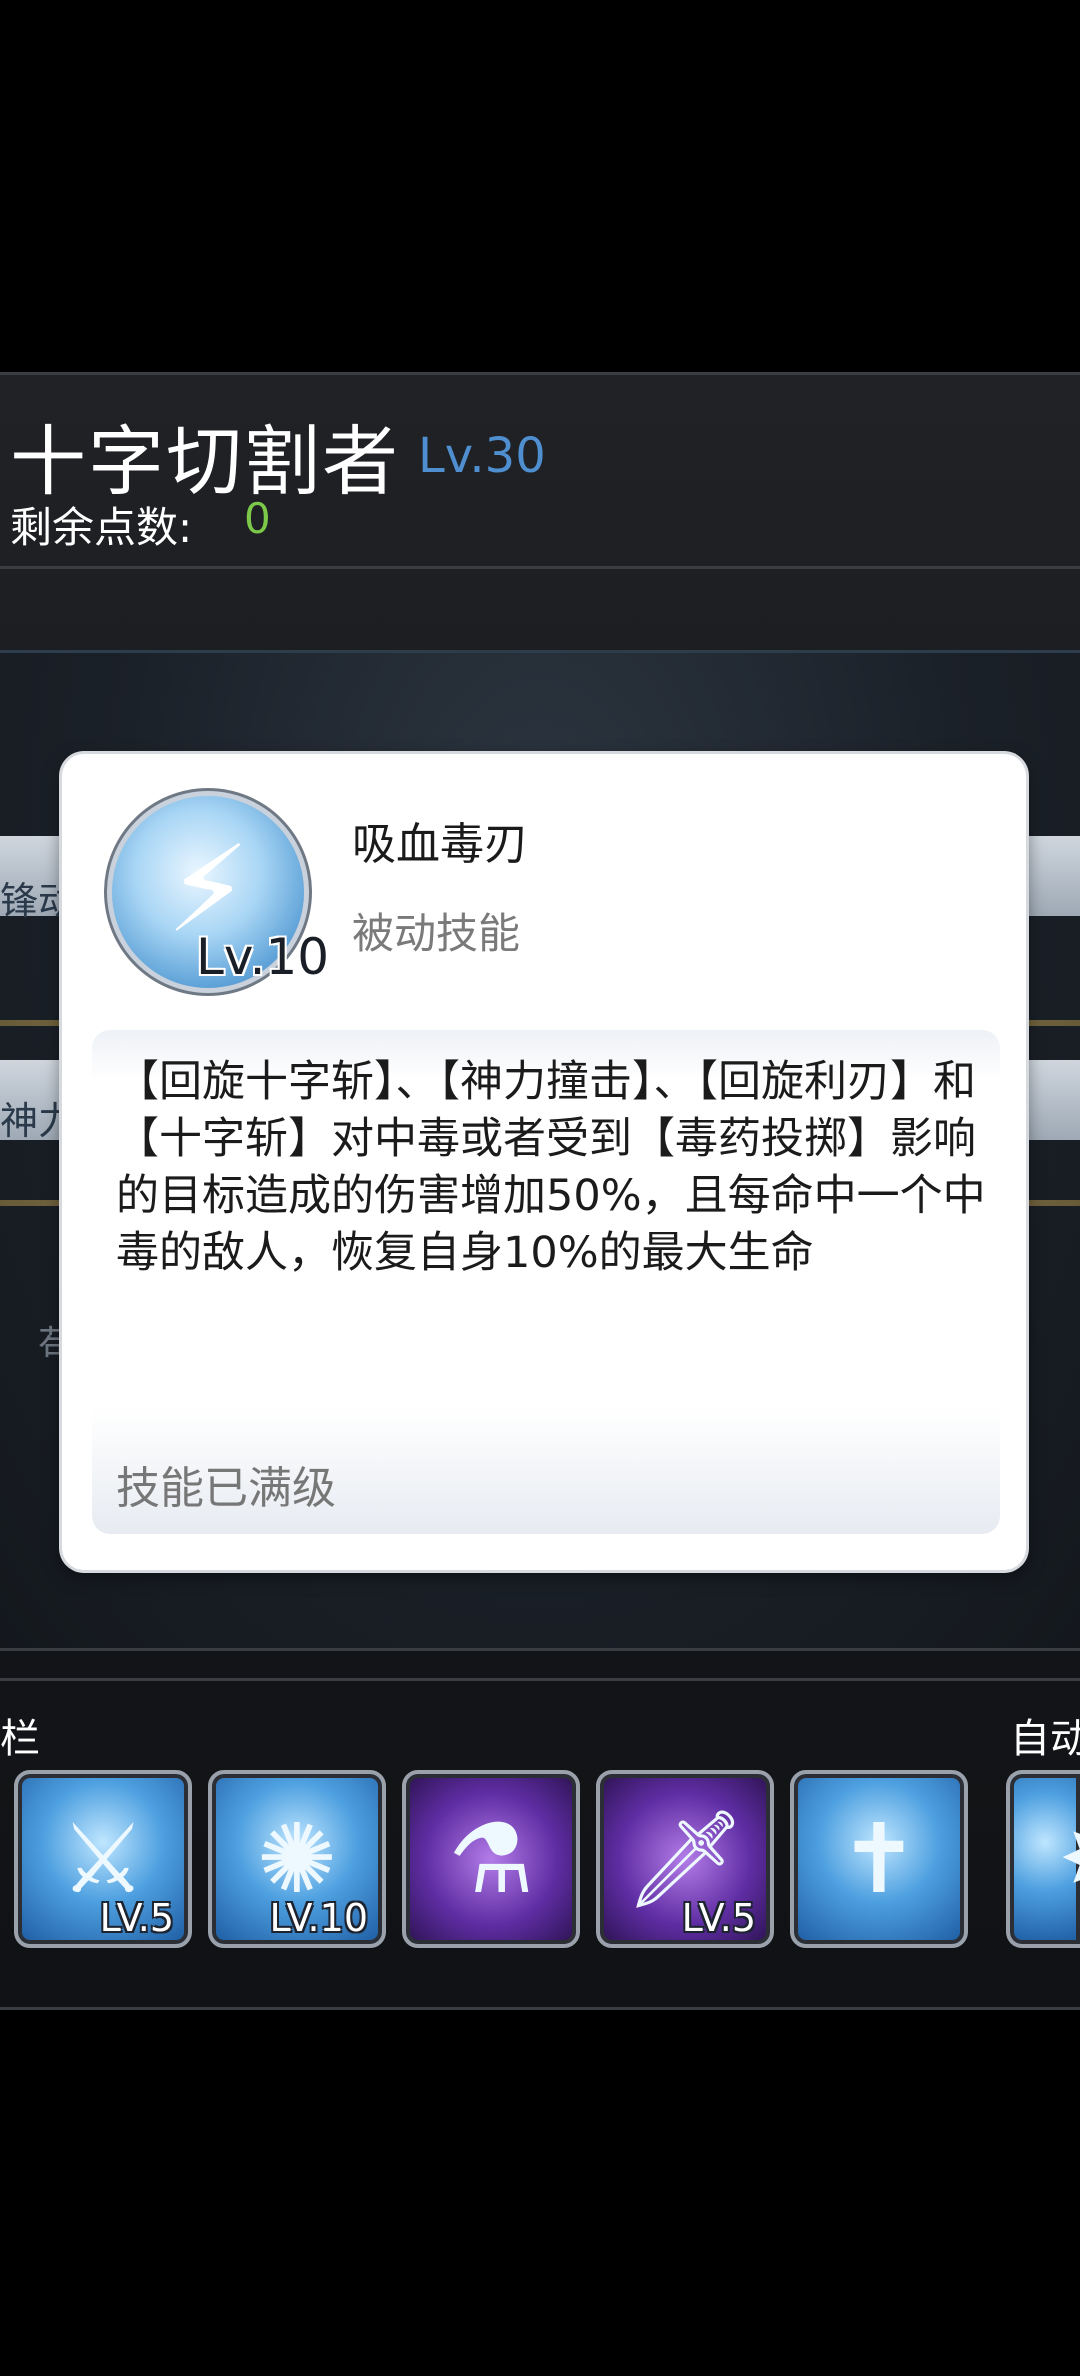 The image size is (1080, 2376). I want to click on max-level-status: 技能已满级, so click(226, 1488).